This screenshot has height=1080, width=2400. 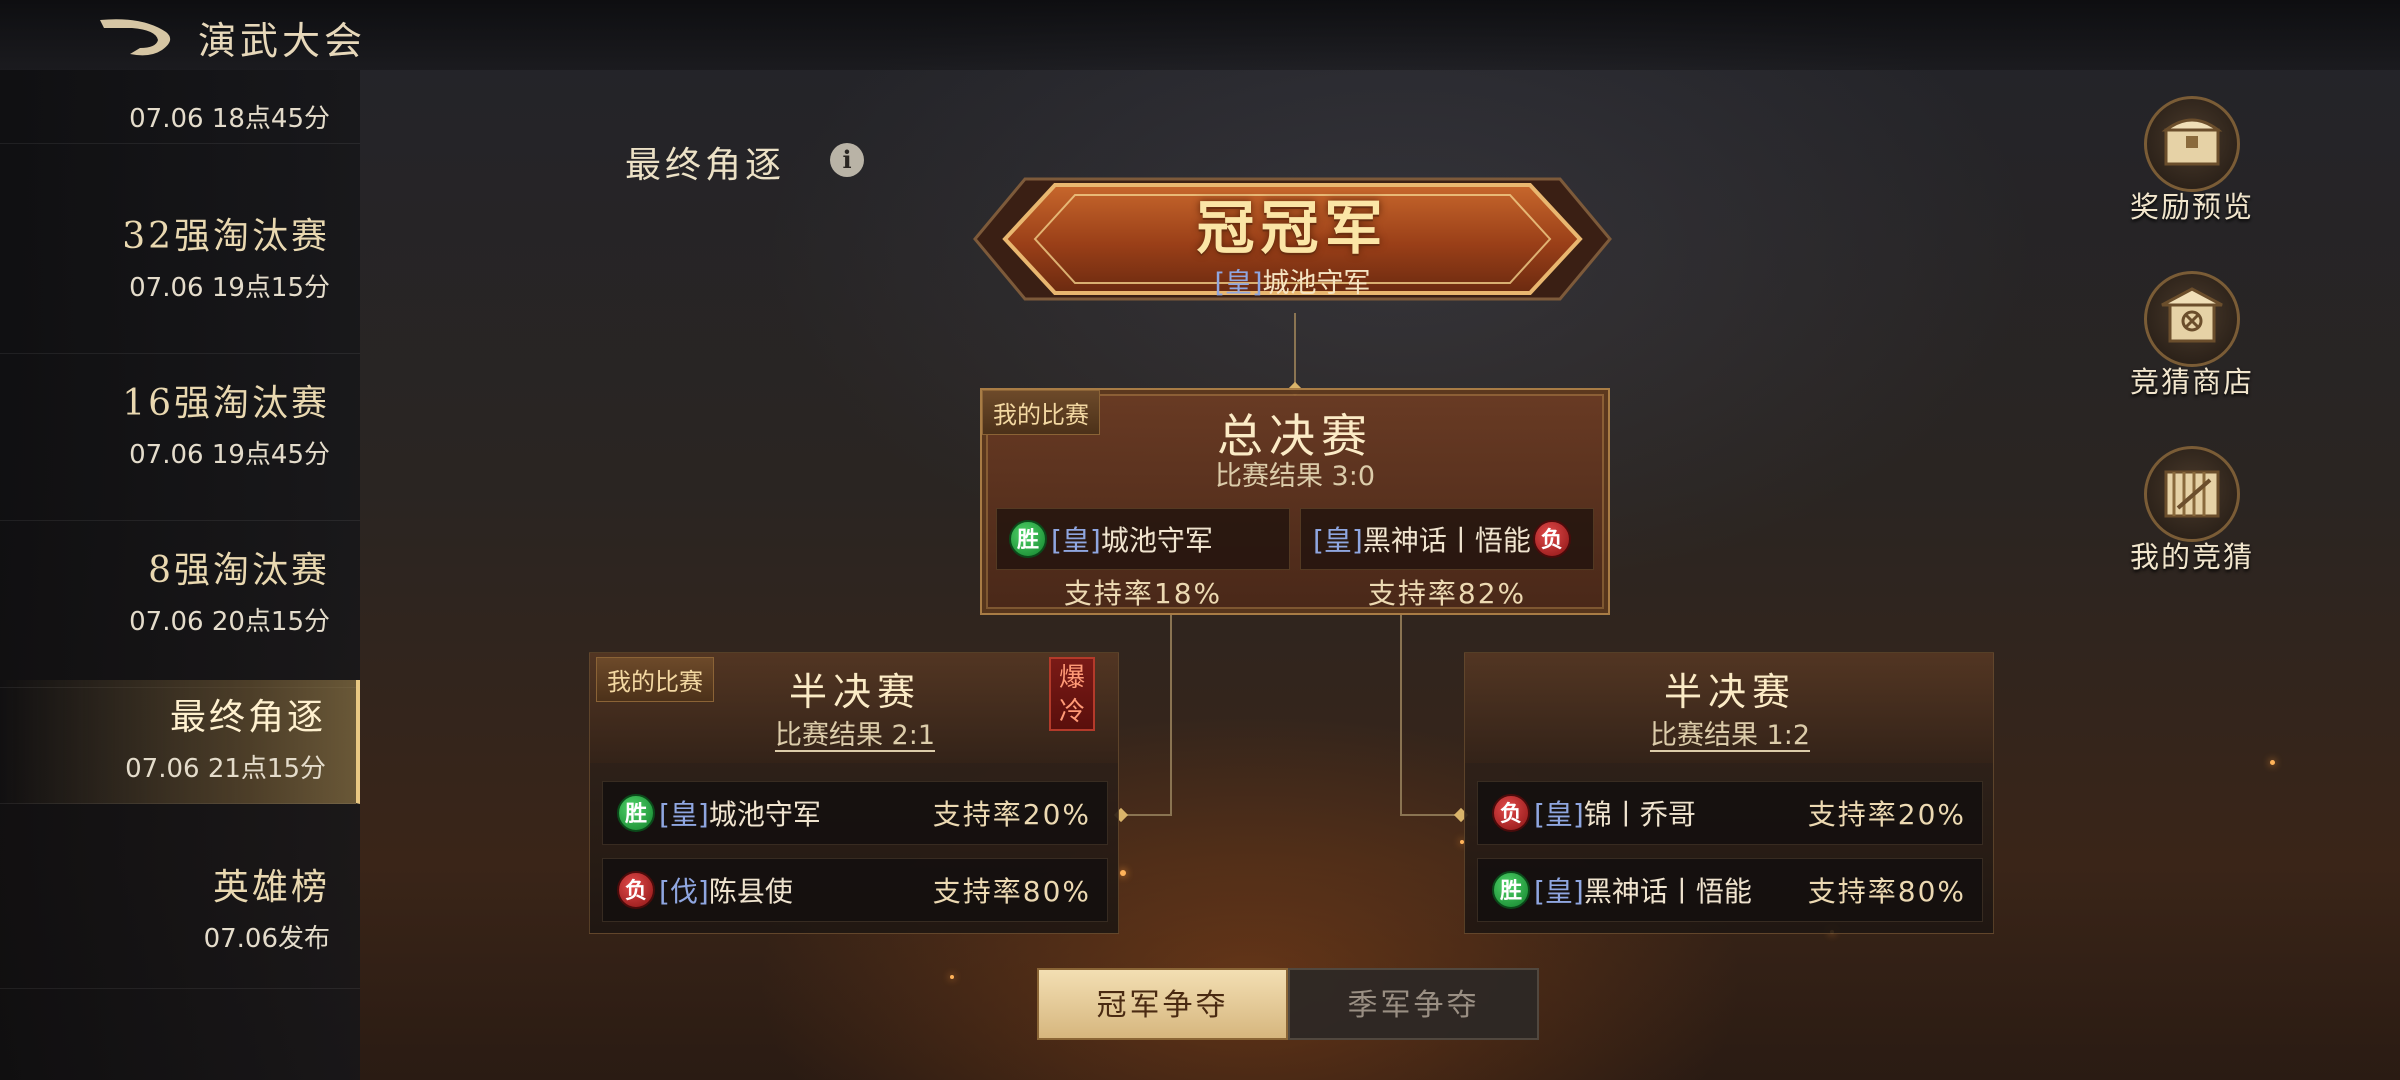 I want to click on section-title: 最终角逐, so click(x=705, y=165).